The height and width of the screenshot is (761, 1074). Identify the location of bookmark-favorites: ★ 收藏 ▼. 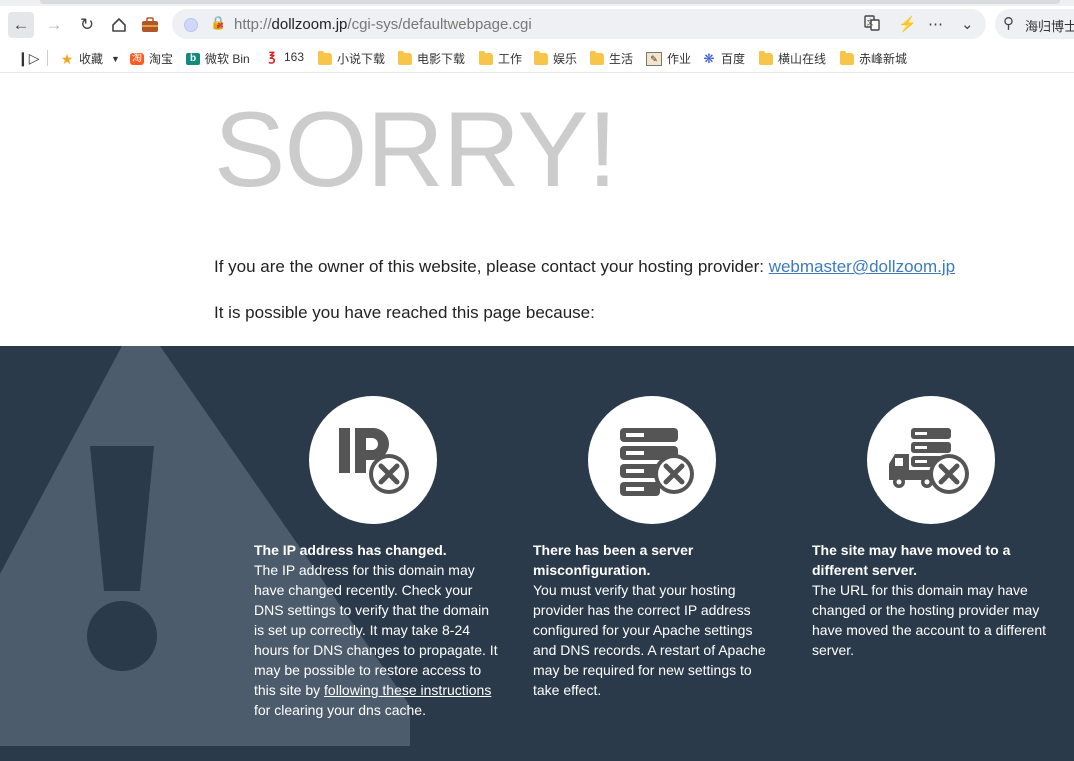
(90, 58).